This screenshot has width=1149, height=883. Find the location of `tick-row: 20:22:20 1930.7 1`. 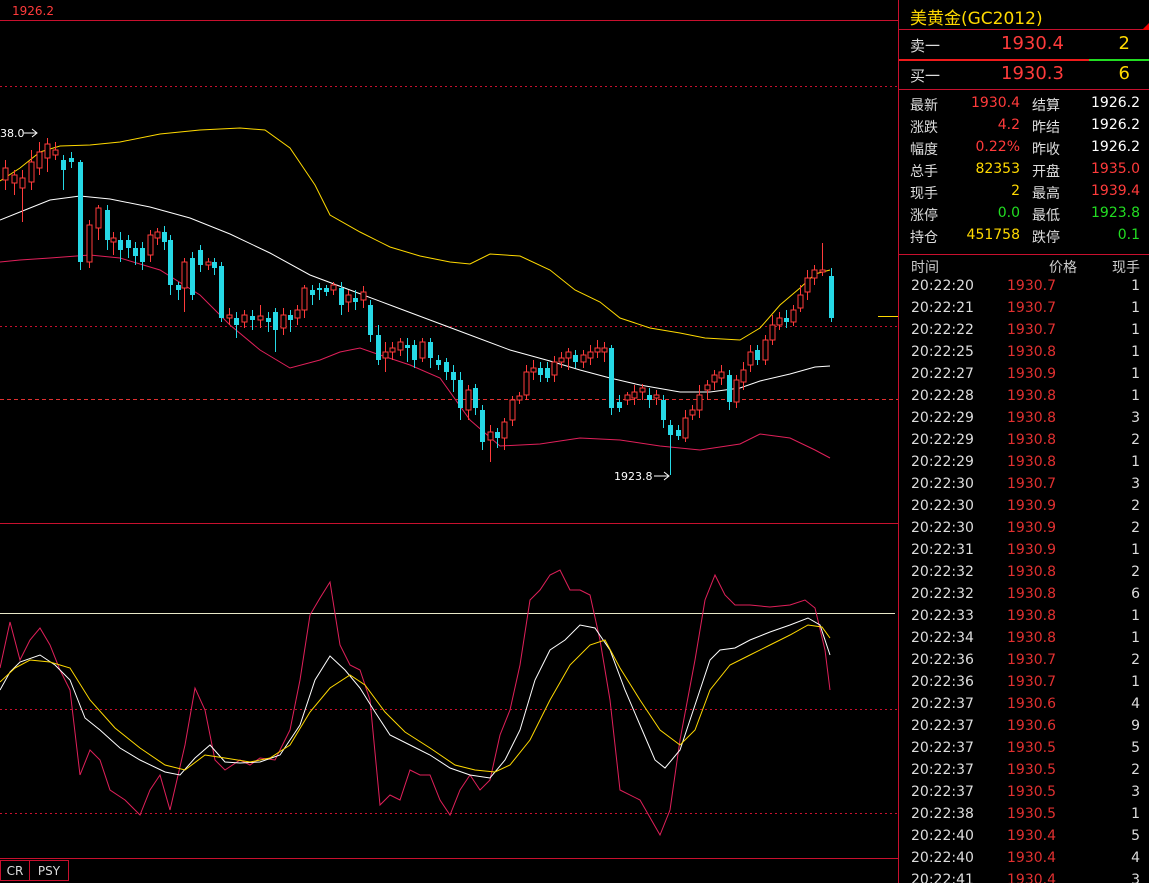

tick-row: 20:22:20 1930.7 1 is located at coordinates (1024, 287).